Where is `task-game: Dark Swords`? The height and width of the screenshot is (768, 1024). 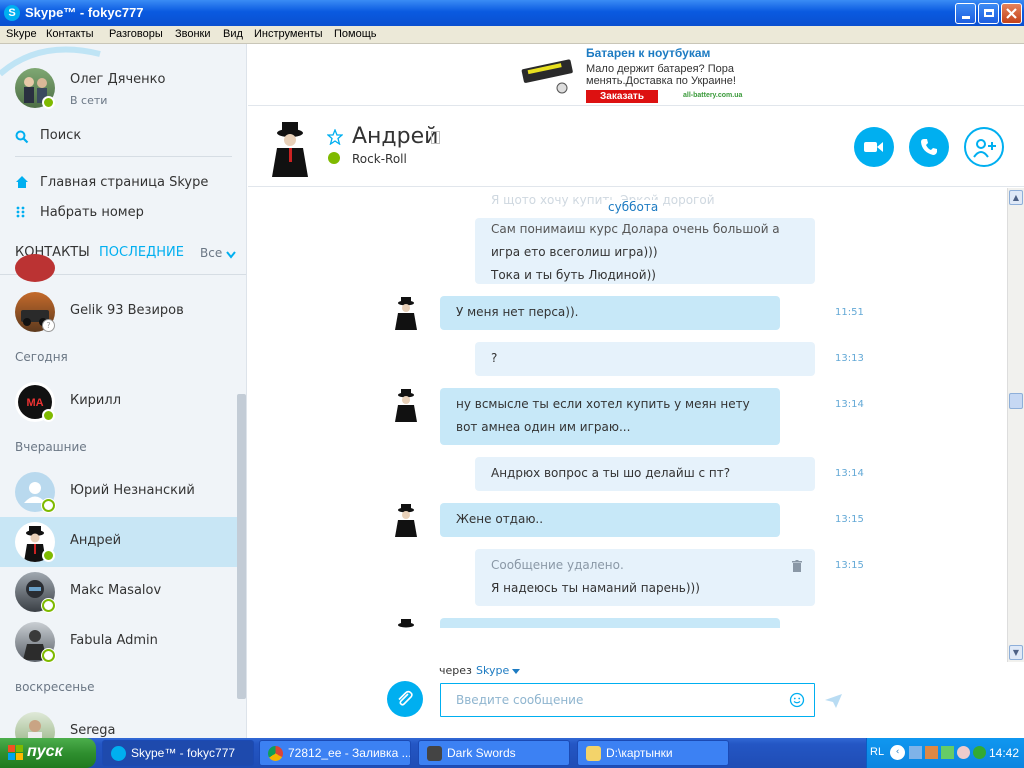
task-game: Dark Swords is located at coordinates (494, 753).